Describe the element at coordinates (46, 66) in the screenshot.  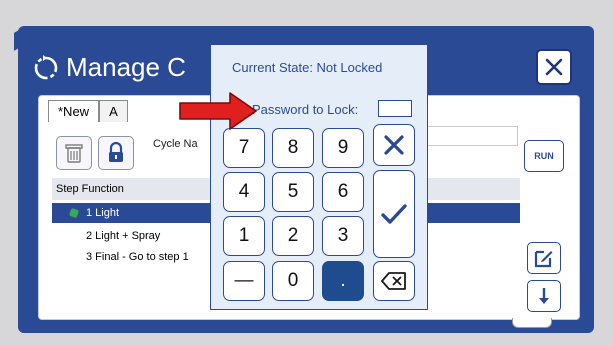
I see `cycle-icon` at that location.